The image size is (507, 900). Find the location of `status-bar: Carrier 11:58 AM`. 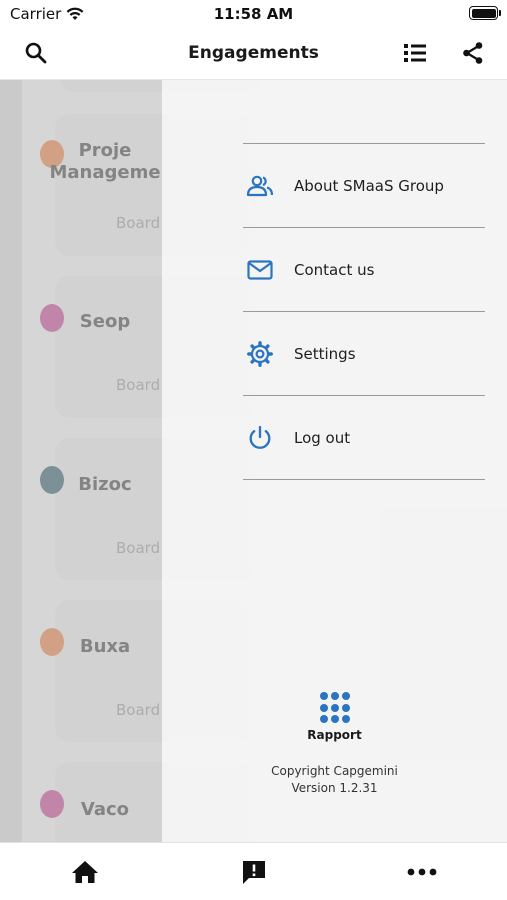

status-bar: Carrier 11:58 AM is located at coordinates (253, 14).